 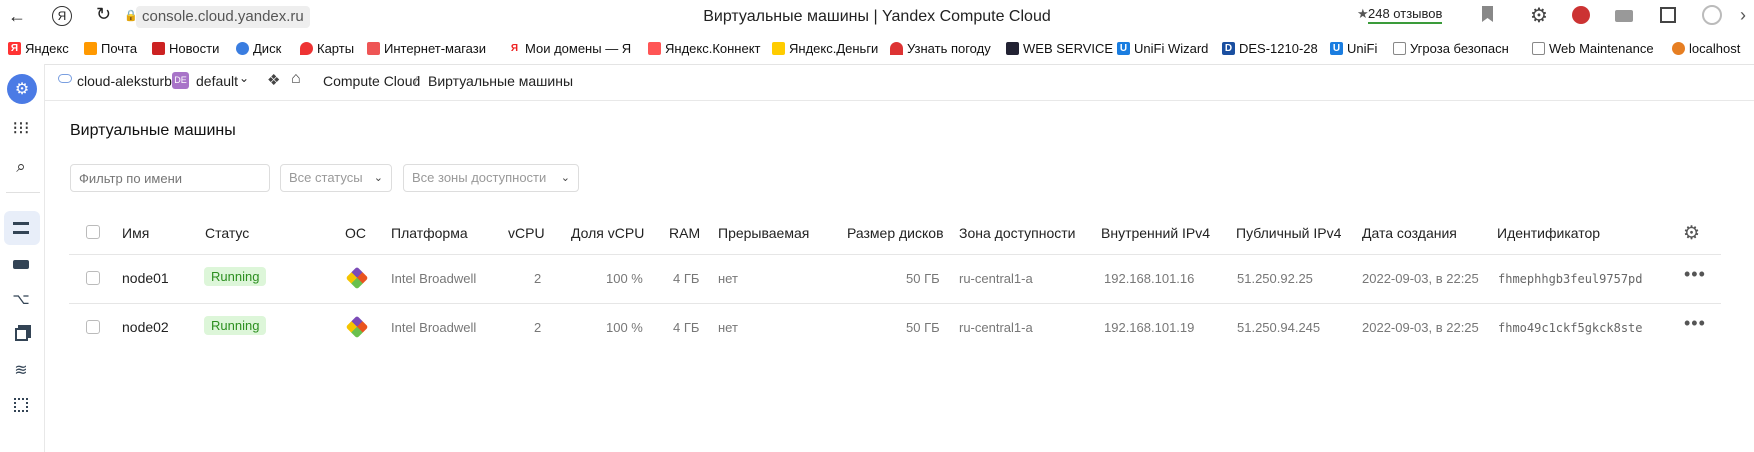 I want to click on reviews-link: 248 отзывов, so click(x=1405, y=15).